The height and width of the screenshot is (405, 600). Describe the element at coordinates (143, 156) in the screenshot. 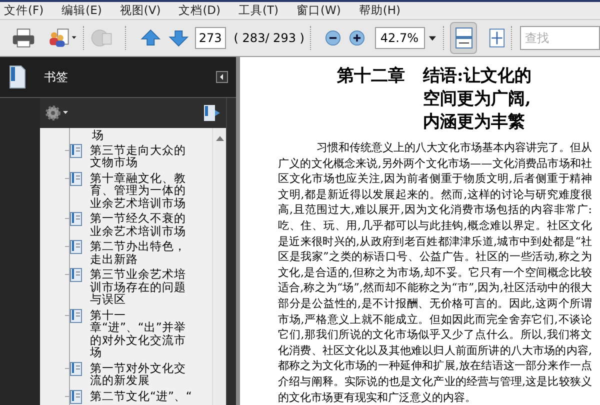

I see `bookmark-item: 第三节走向大众的文物市场` at that location.